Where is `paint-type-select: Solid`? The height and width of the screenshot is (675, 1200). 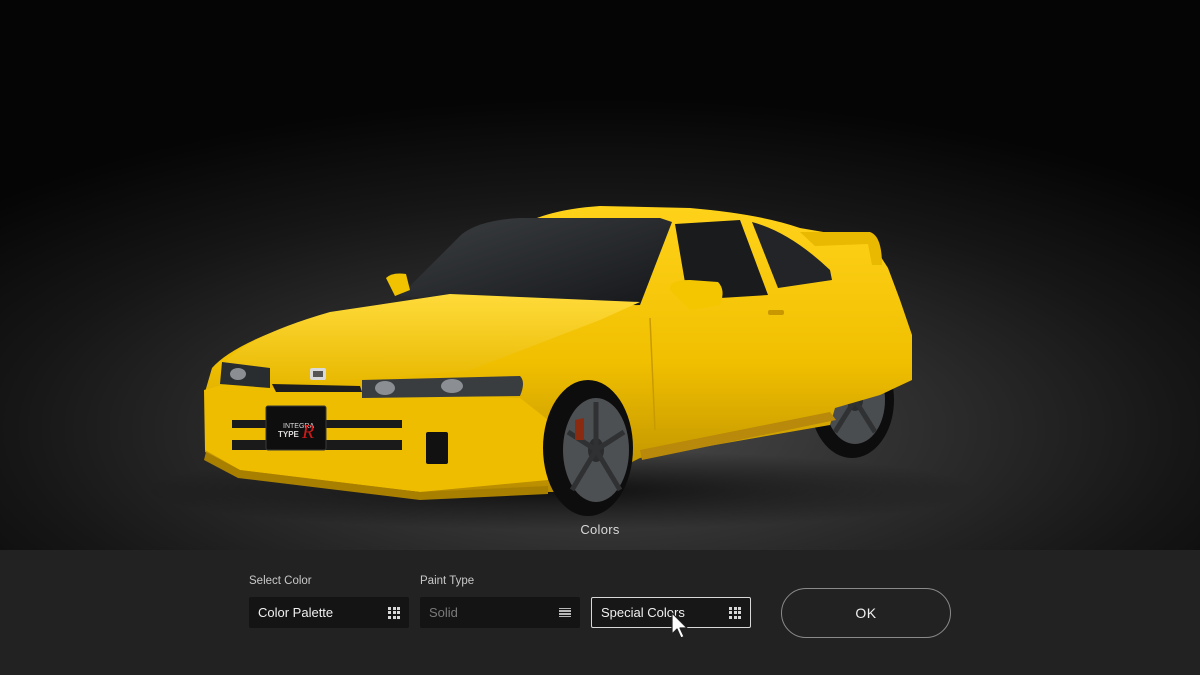 paint-type-select: Solid is located at coordinates (500, 612).